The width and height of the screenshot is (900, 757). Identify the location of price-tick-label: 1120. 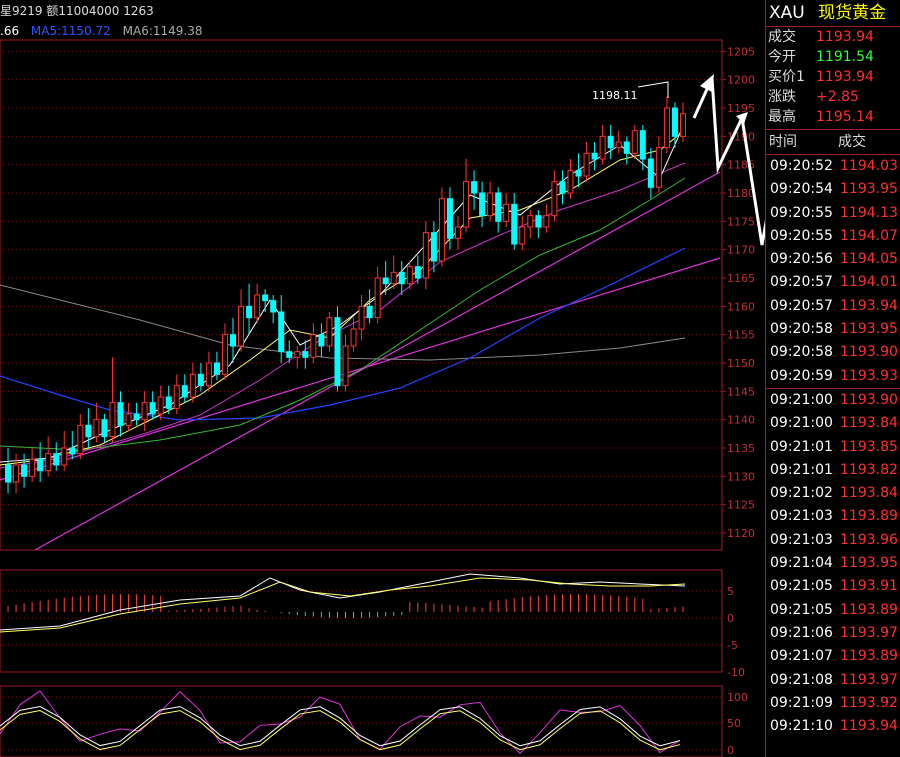
(741, 533).